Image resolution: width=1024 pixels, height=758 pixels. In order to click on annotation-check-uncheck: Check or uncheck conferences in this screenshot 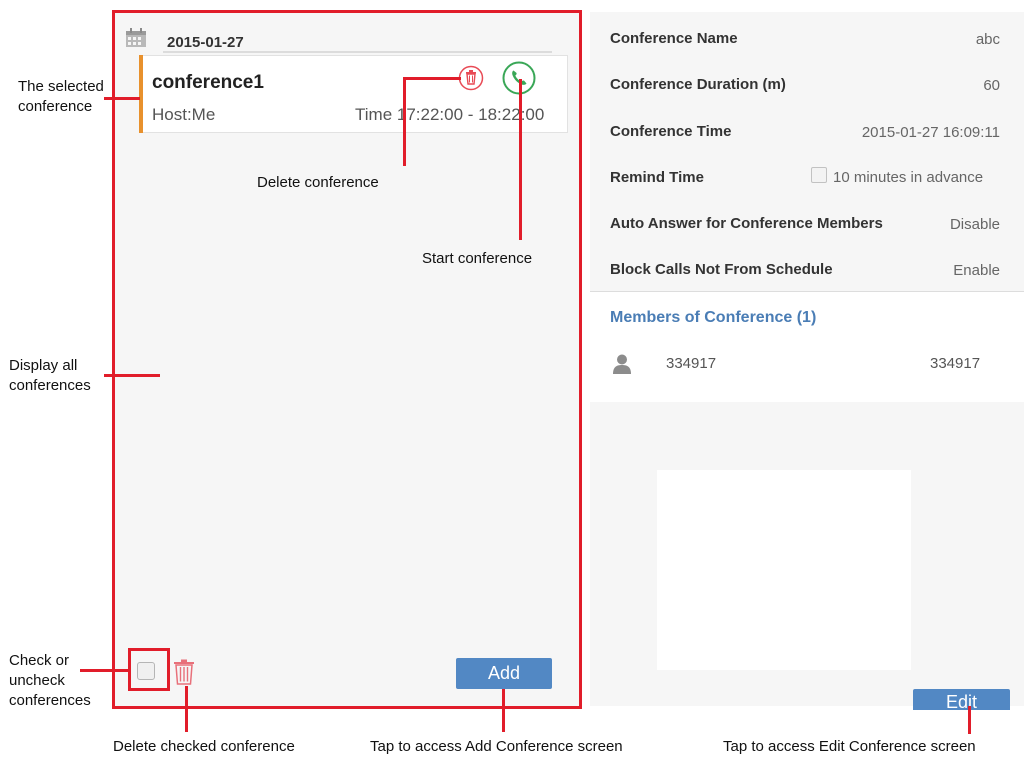, I will do `click(50, 680)`.